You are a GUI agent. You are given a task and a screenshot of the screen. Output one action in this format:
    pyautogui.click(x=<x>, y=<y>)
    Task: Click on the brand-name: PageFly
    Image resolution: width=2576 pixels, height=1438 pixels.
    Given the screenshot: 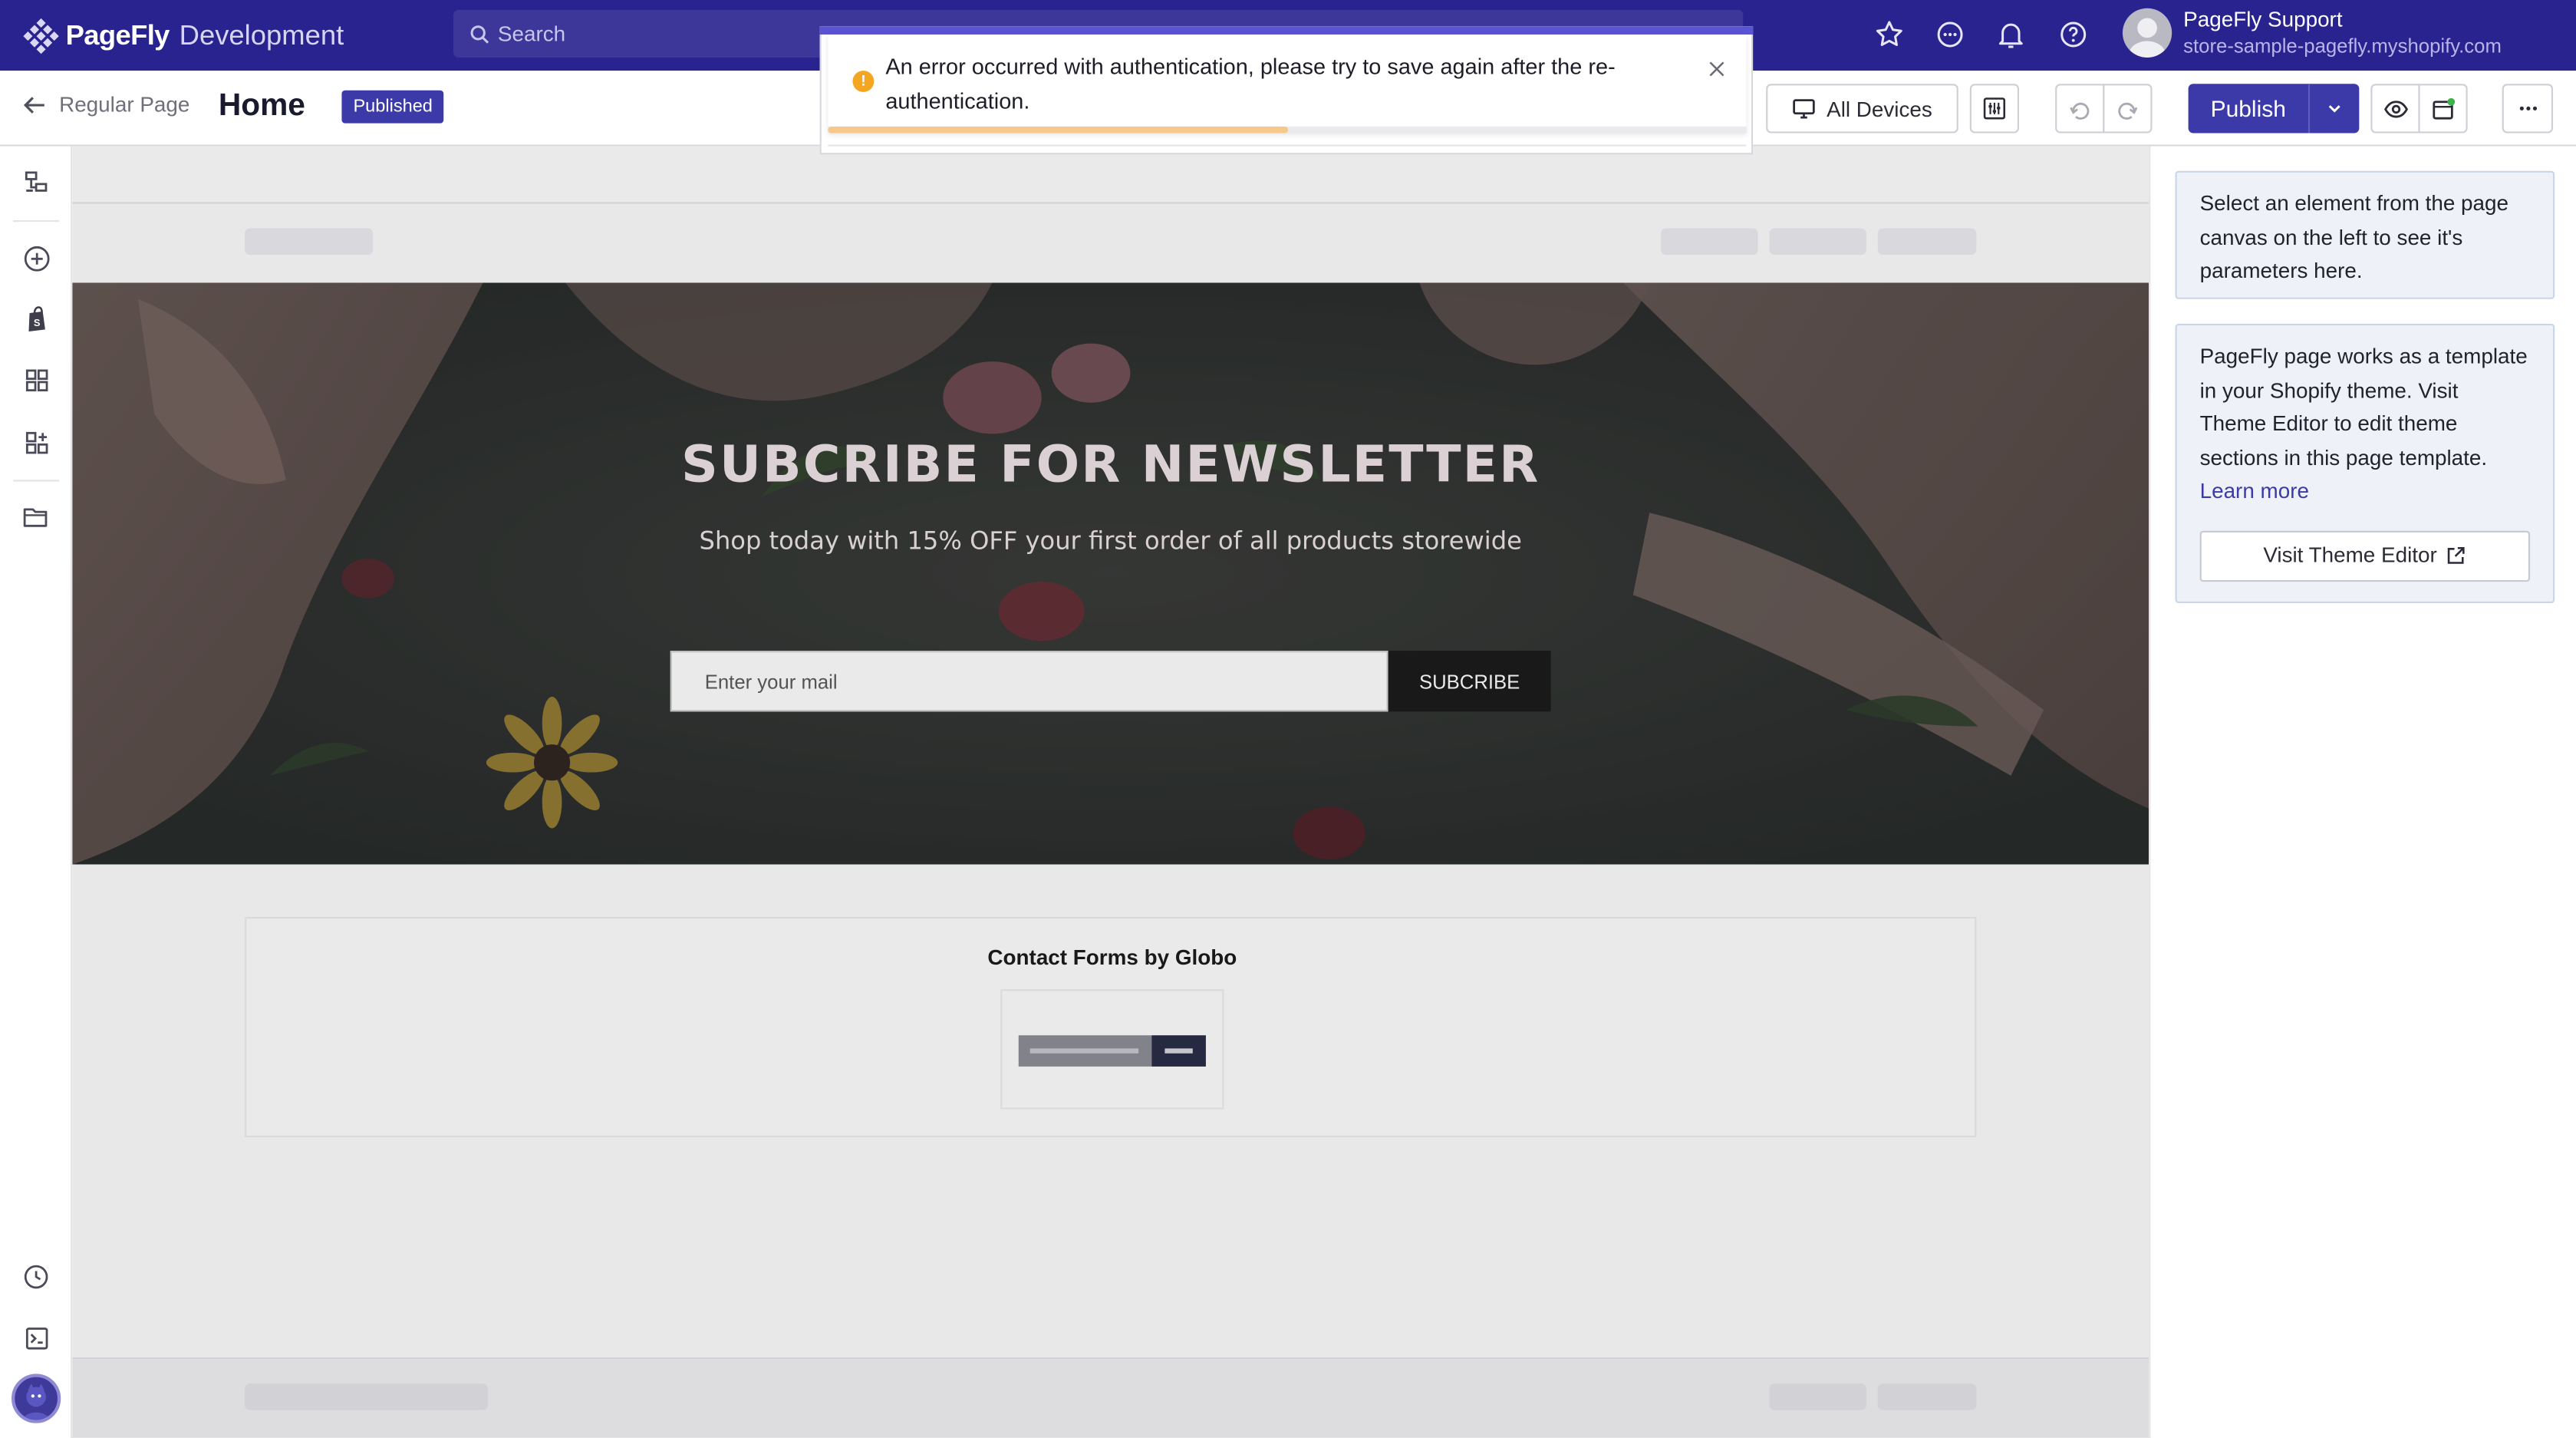 What is the action you would take?
    pyautogui.click(x=117, y=35)
    